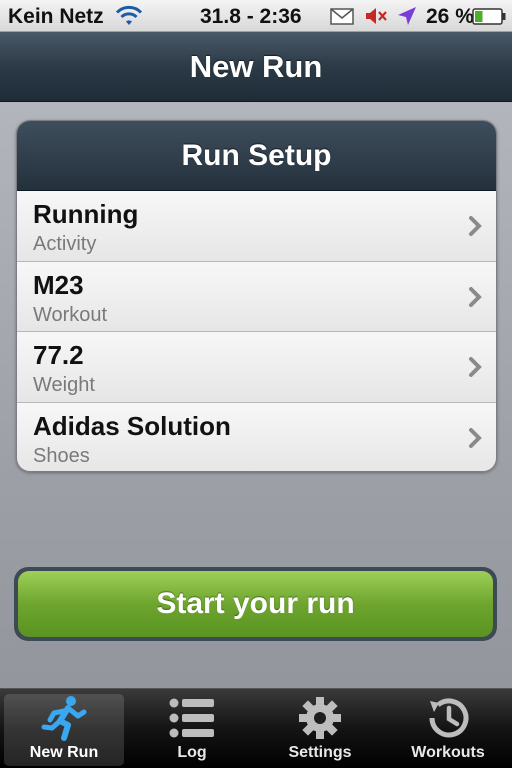 This screenshot has width=512, height=768. What do you see at coordinates (448, 752) in the screenshot?
I see `tab-workouts-label: Workouts` at bounding box center [448, 752].